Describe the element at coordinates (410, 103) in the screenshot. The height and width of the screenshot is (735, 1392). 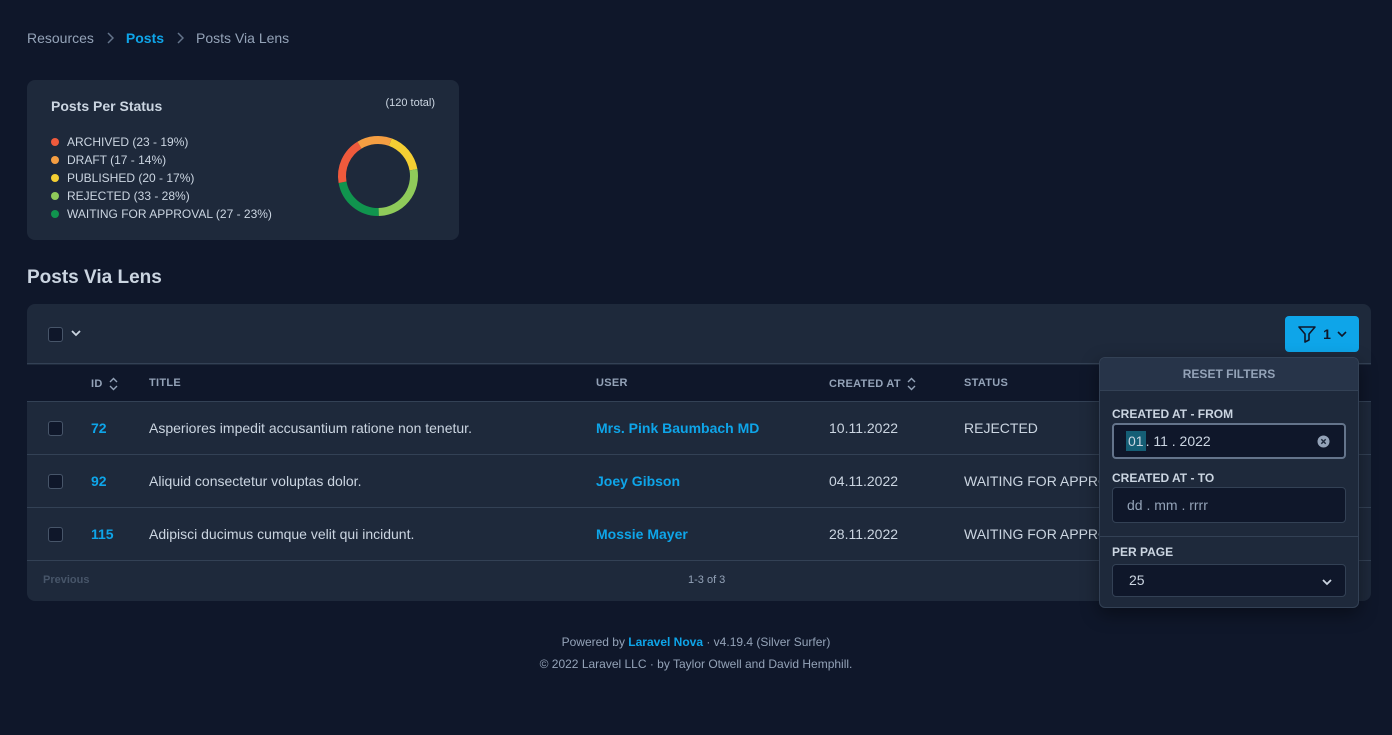
I see `card-total: (120 total)` at that location.